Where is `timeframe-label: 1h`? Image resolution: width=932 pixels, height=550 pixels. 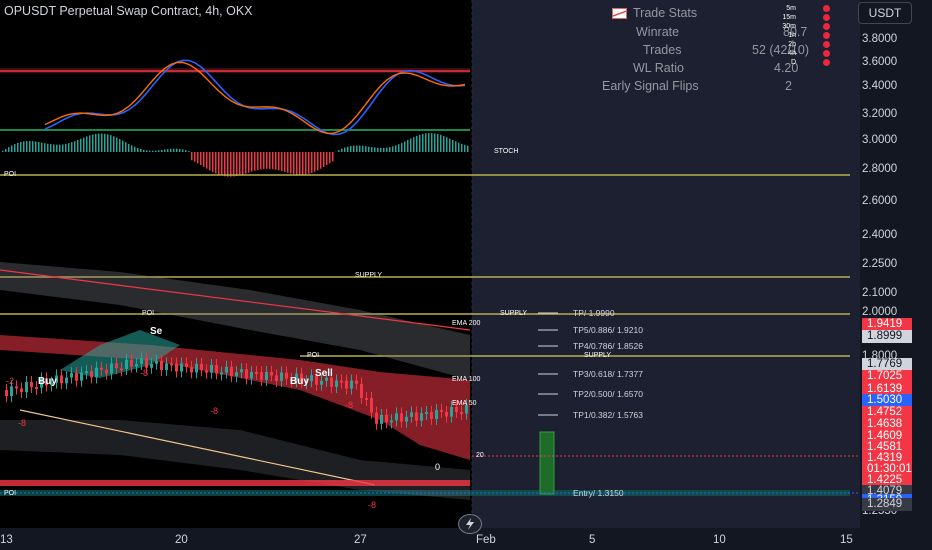 timeframe-label: 1h is located at coordinates (792, 35).